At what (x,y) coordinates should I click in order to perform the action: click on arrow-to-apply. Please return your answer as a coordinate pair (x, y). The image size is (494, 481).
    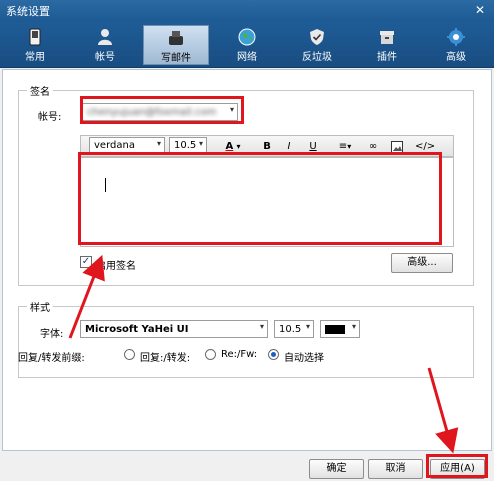
    Looking at the image, I should click on (443, 410).